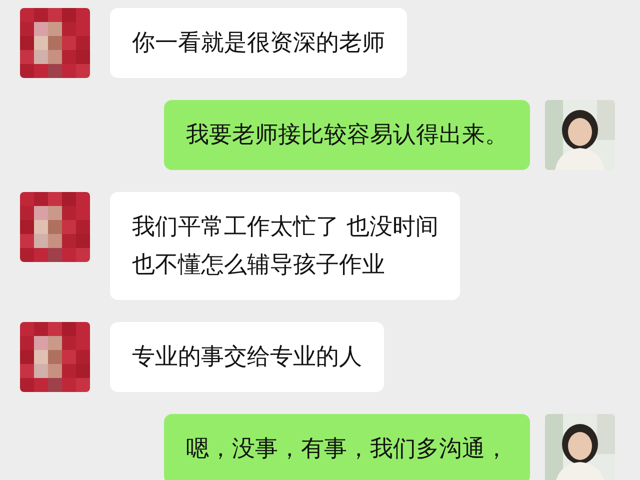 Image resolution: width=640 pixels, height=480 pixels. Describe the element at coordinates (347, 135) in the screenshot. I see `message-text: 我要老师接比较容易认得出来。` at that location.